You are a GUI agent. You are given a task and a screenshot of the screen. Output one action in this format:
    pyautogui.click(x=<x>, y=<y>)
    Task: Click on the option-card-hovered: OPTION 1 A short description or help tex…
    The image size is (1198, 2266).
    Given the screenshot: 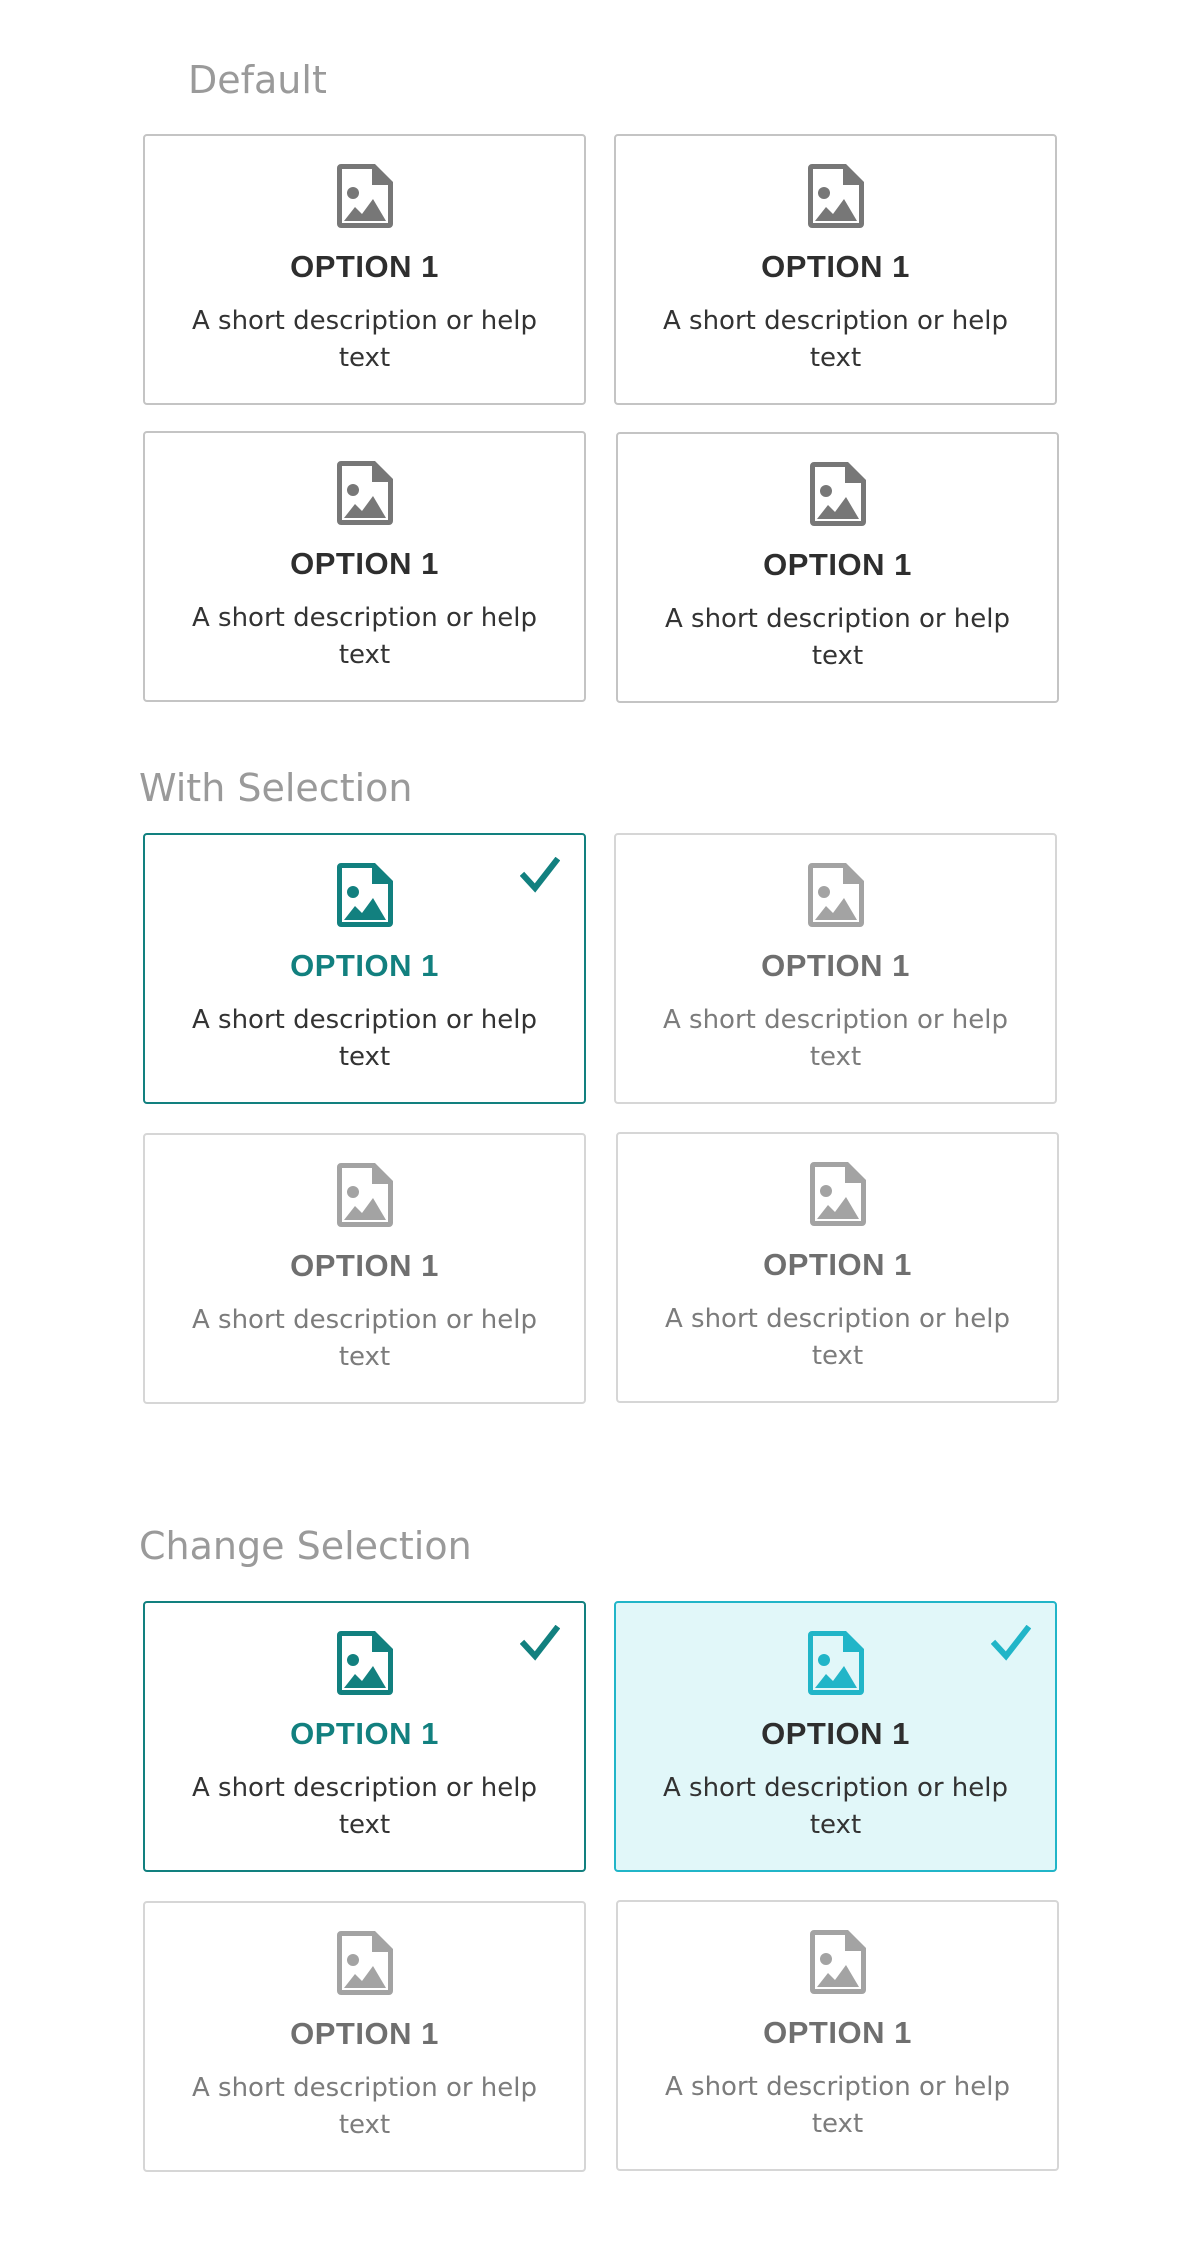 What is the action you would take?
    pyautogui.click(x=835, y=1736)
    